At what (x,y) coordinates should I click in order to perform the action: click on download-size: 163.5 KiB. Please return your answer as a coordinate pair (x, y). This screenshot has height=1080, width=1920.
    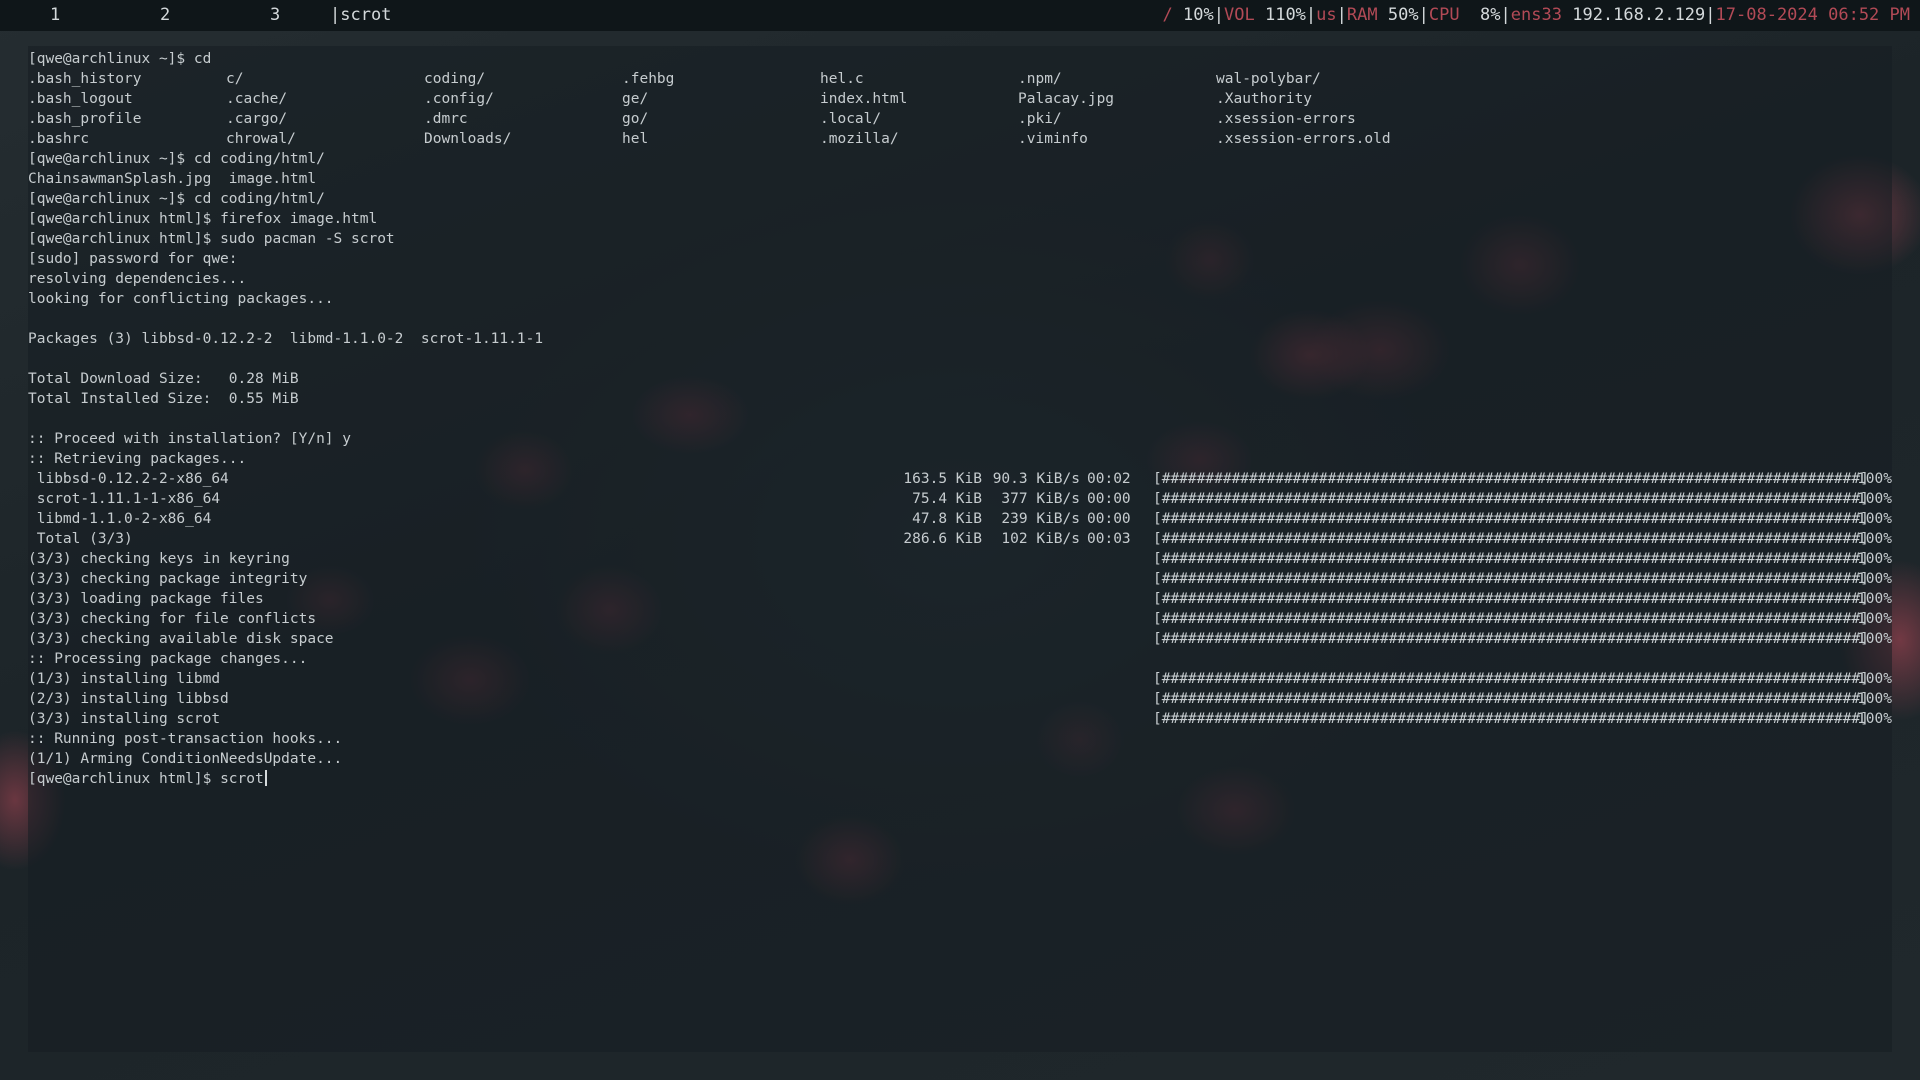
    Looking at the image, I should click on (942, 479).